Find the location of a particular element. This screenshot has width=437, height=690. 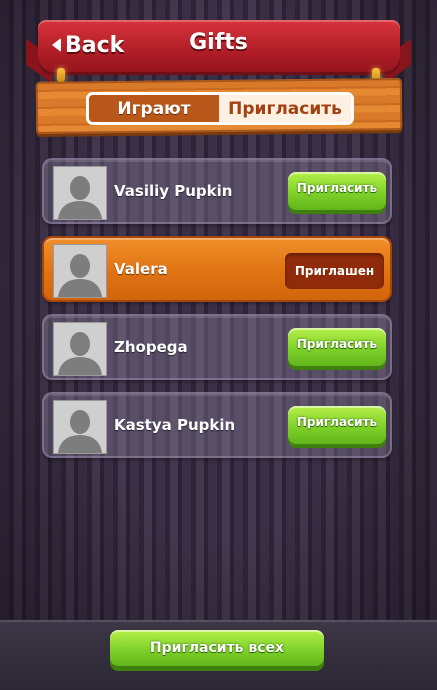

tab-bar: Играют Пригласить is located at coordinates (220, 108).